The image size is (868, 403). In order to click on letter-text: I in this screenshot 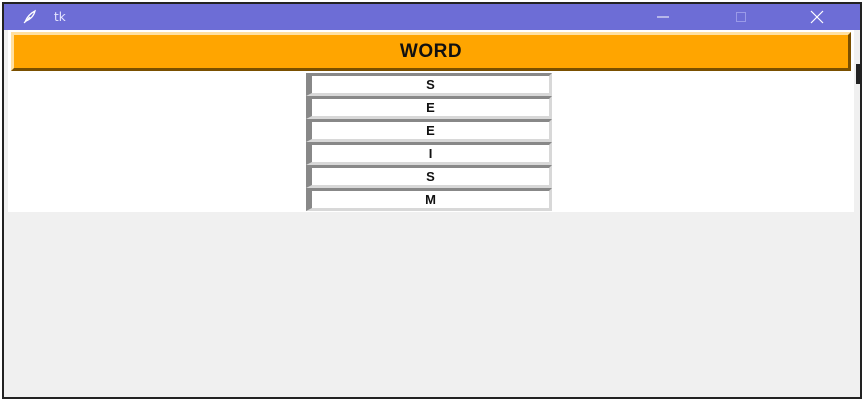, I will do `click(430, 153)`.